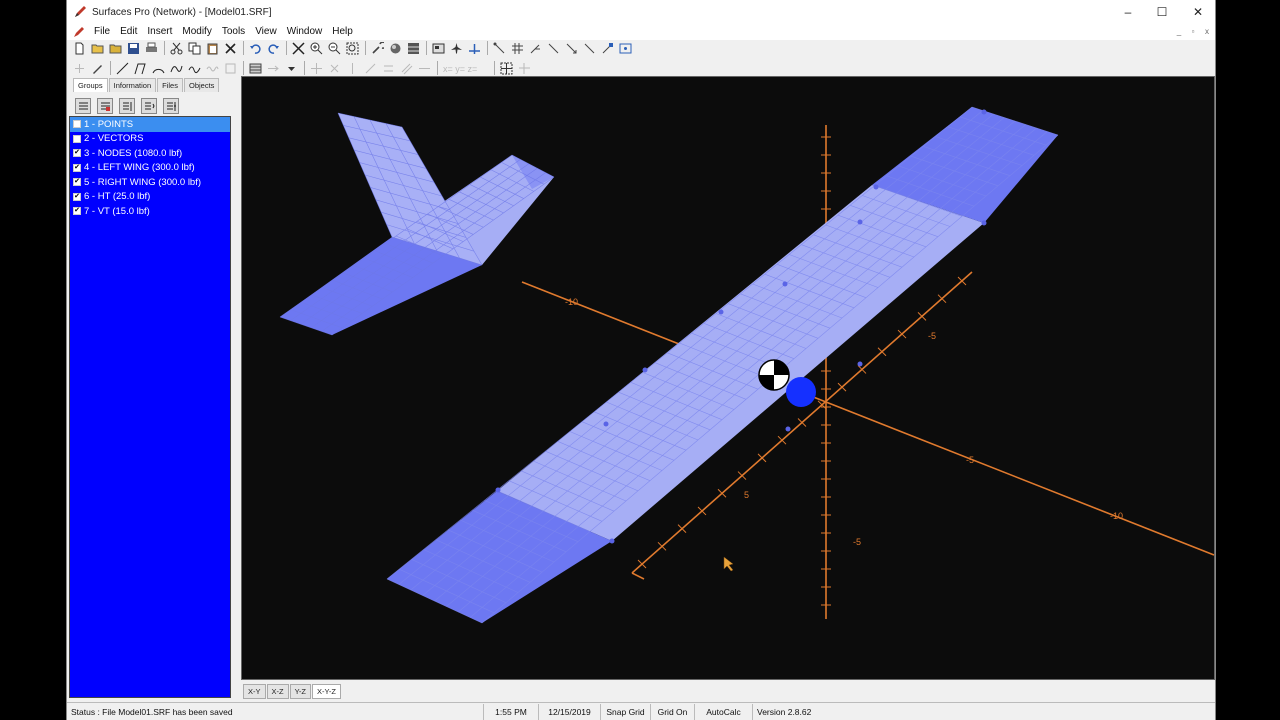  I want to click on polyline-icon, so click(140, 68).